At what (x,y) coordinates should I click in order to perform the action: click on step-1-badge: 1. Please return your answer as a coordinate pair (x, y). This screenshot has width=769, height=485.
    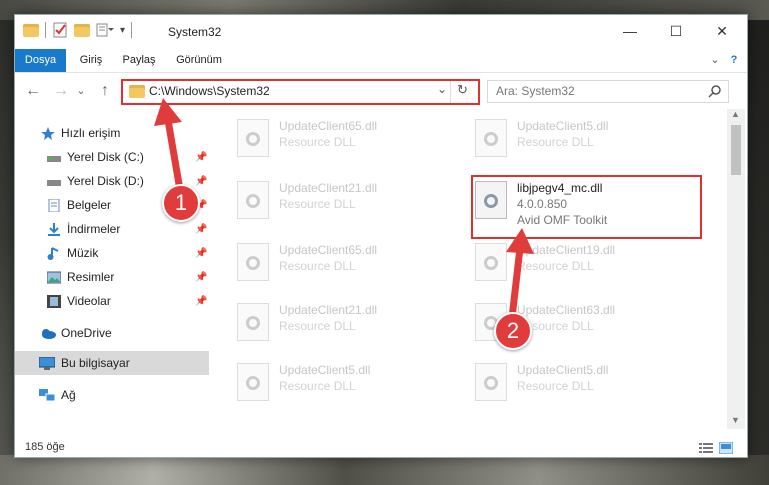
    Looking at the image, I should click on (181, 203).